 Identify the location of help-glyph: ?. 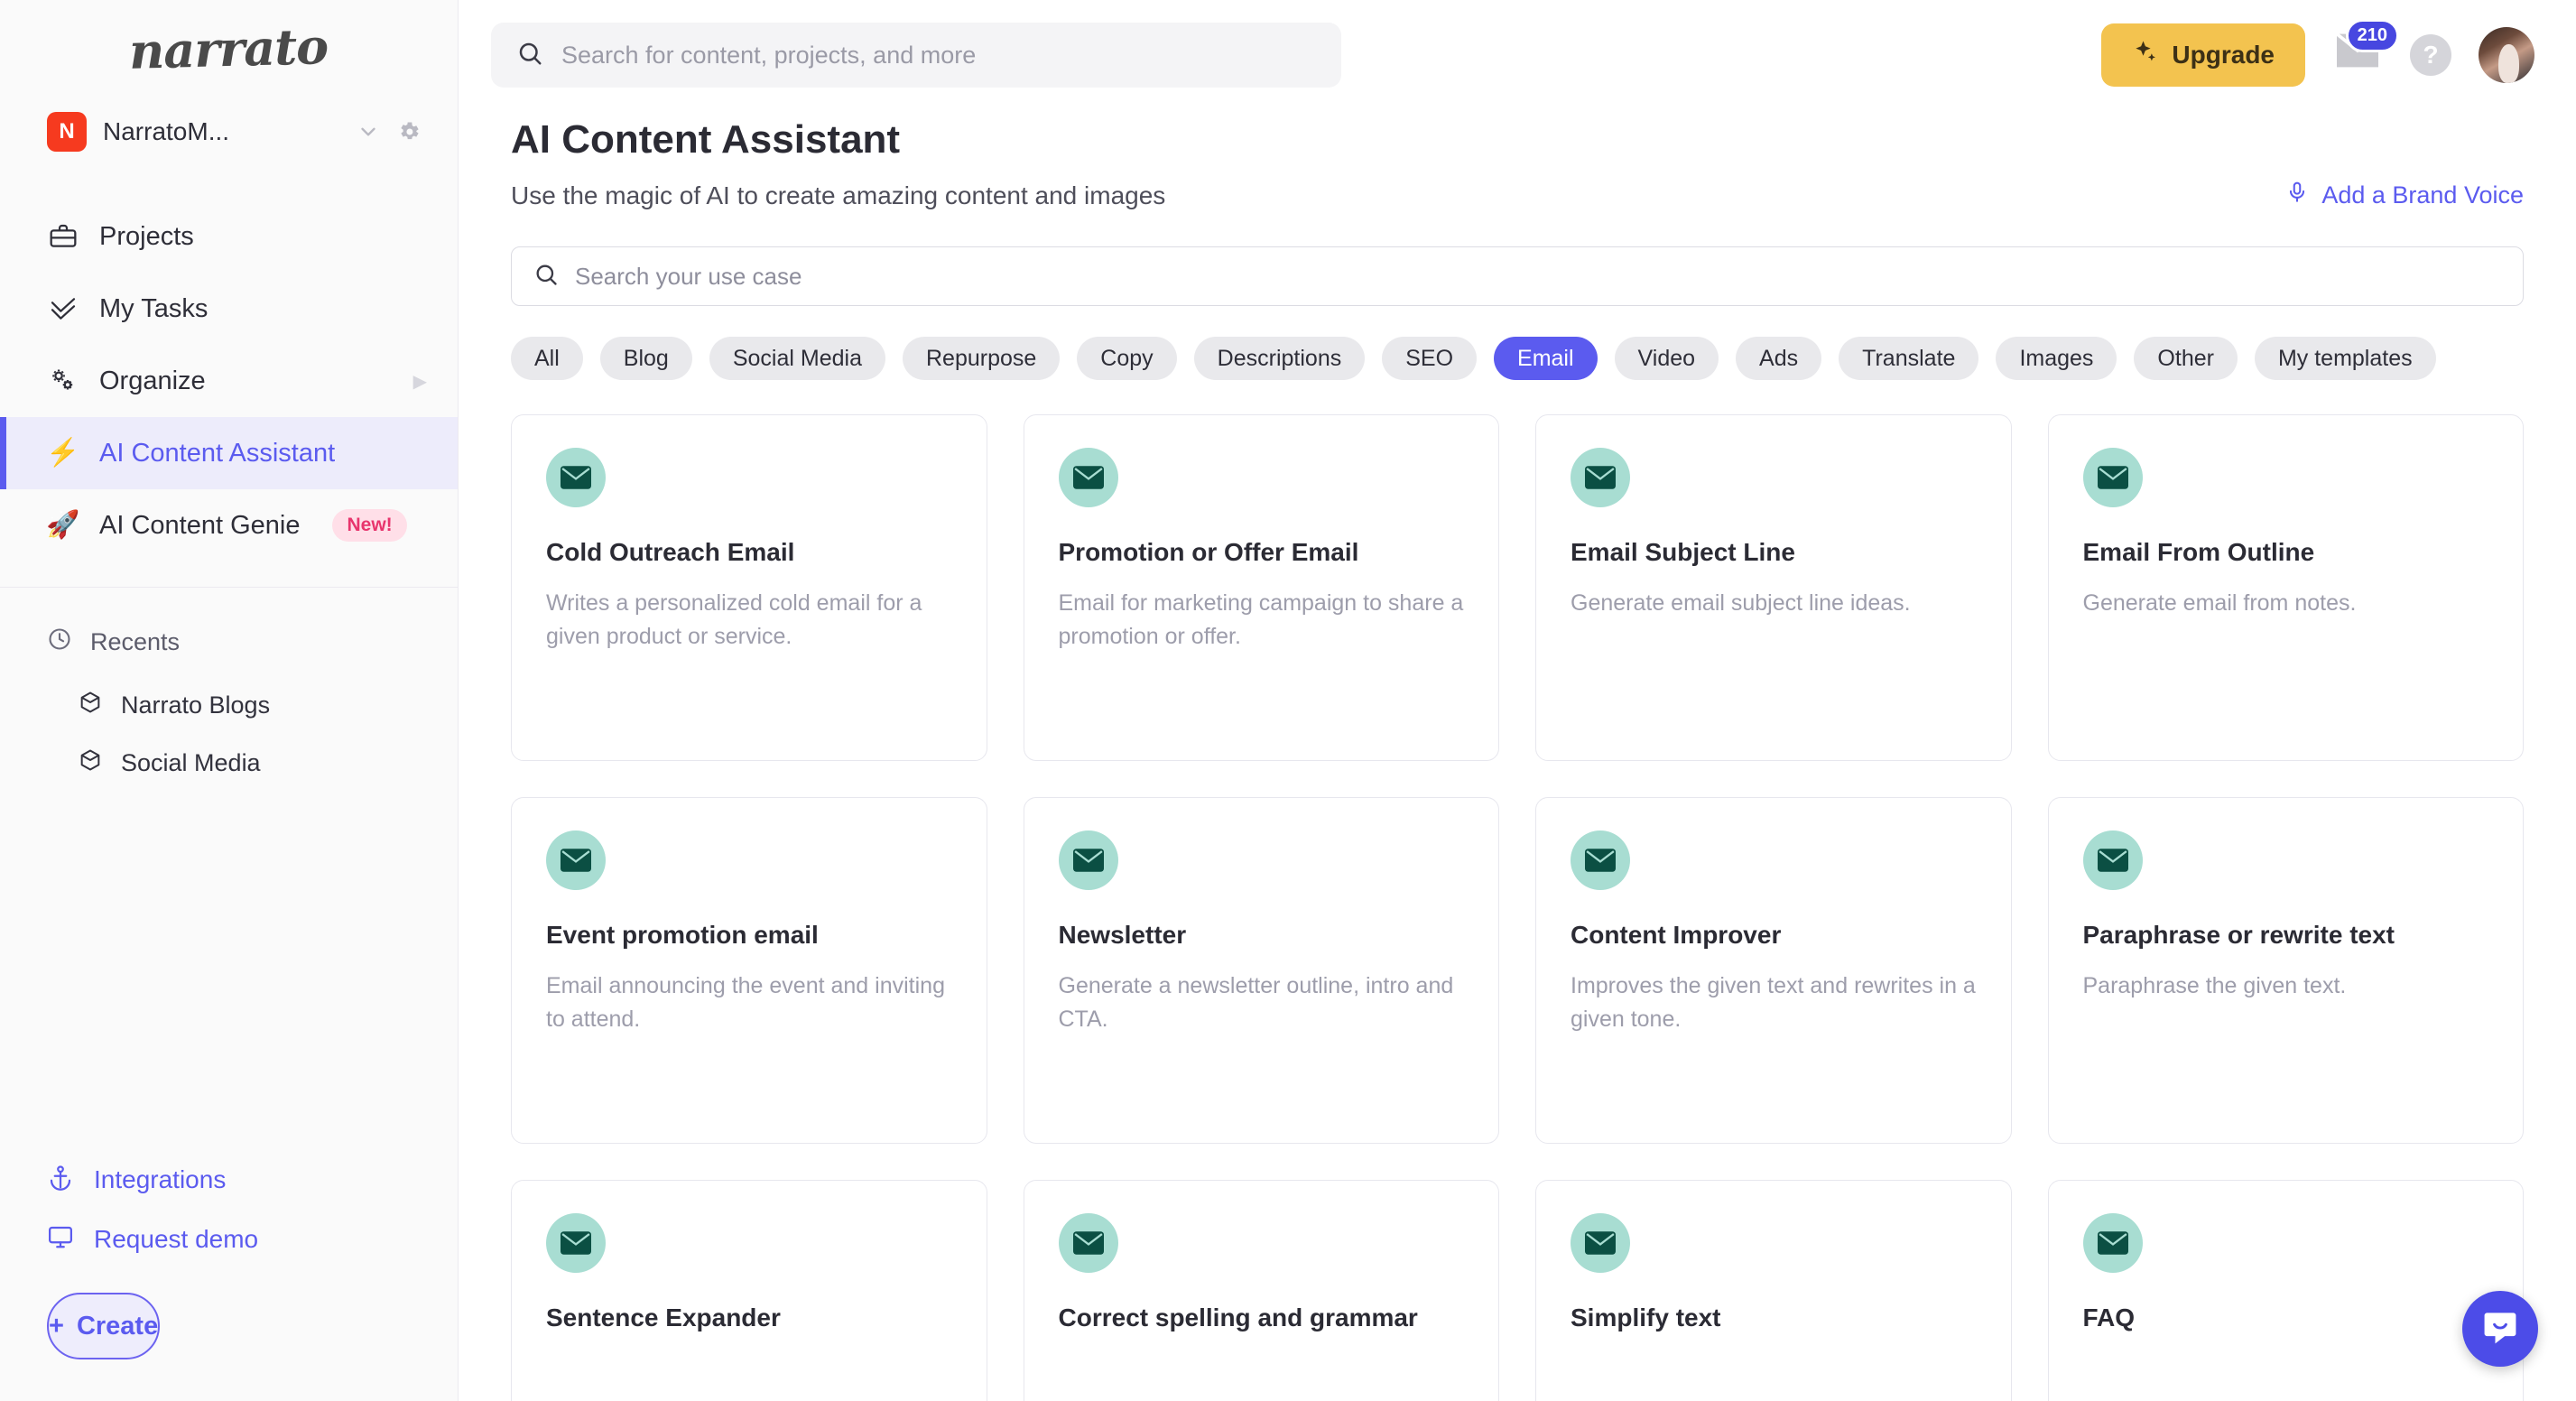
(2431, 55).